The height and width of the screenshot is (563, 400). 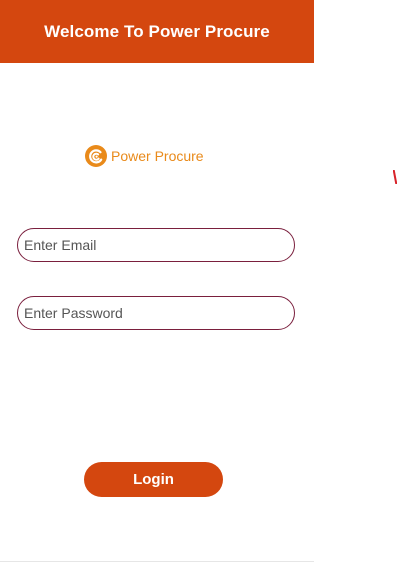 What do you see at coordinates (157, 156) in the screenshot?
I see `logo-text: Power Procure` at bounding box center [157, 156].